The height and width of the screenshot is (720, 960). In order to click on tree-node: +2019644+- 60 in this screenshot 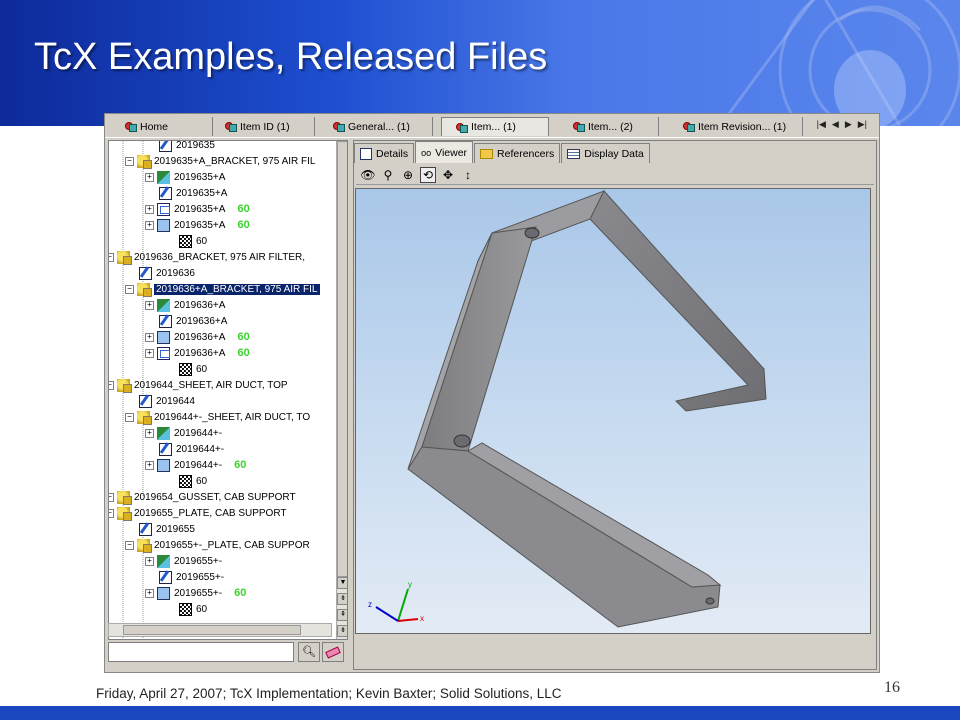, I will do `click(195, 465)`.